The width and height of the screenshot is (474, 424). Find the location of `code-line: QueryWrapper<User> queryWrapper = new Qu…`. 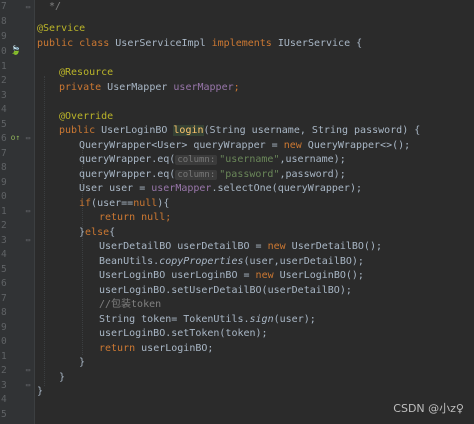

code-line: QueryWrapper<User> queryWrapper = new Qu… is located at coordinates (245, 145).